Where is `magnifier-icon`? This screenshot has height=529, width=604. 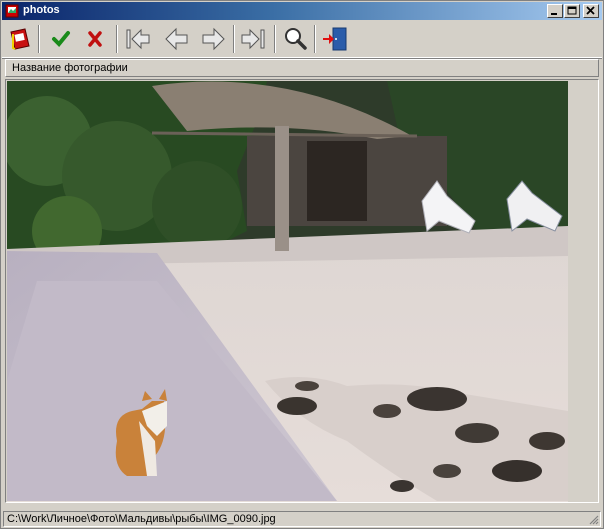
magnifier-icon is located at coordinates (296, 39).